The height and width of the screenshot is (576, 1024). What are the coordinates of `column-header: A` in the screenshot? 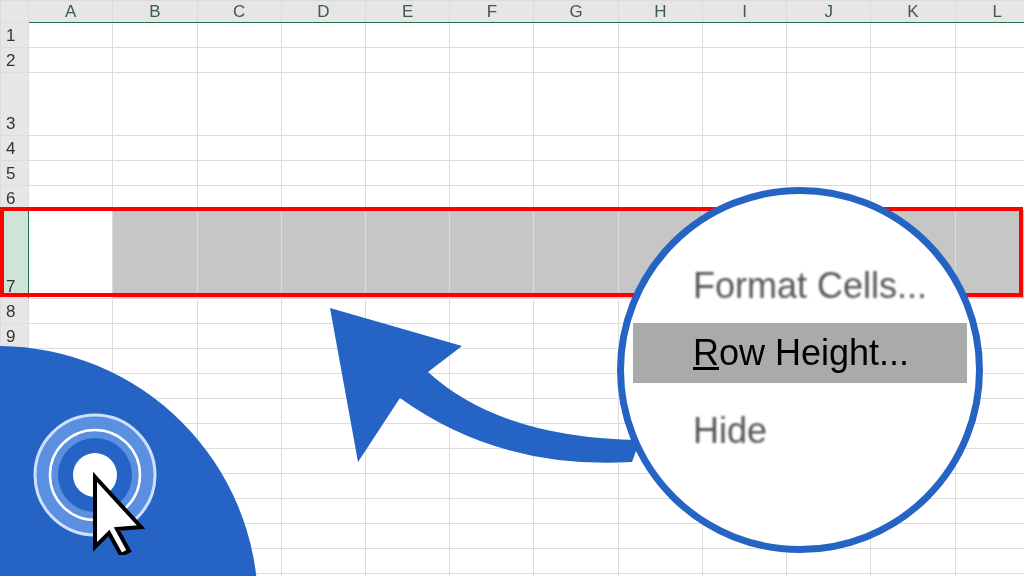 It's located at (70, 11).